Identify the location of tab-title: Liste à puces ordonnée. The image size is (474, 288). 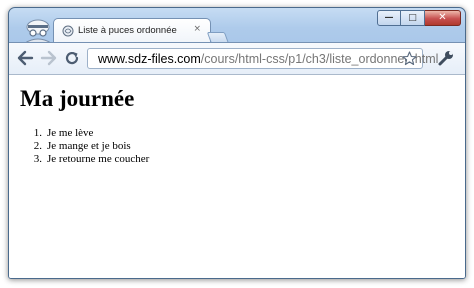
(127, 30).